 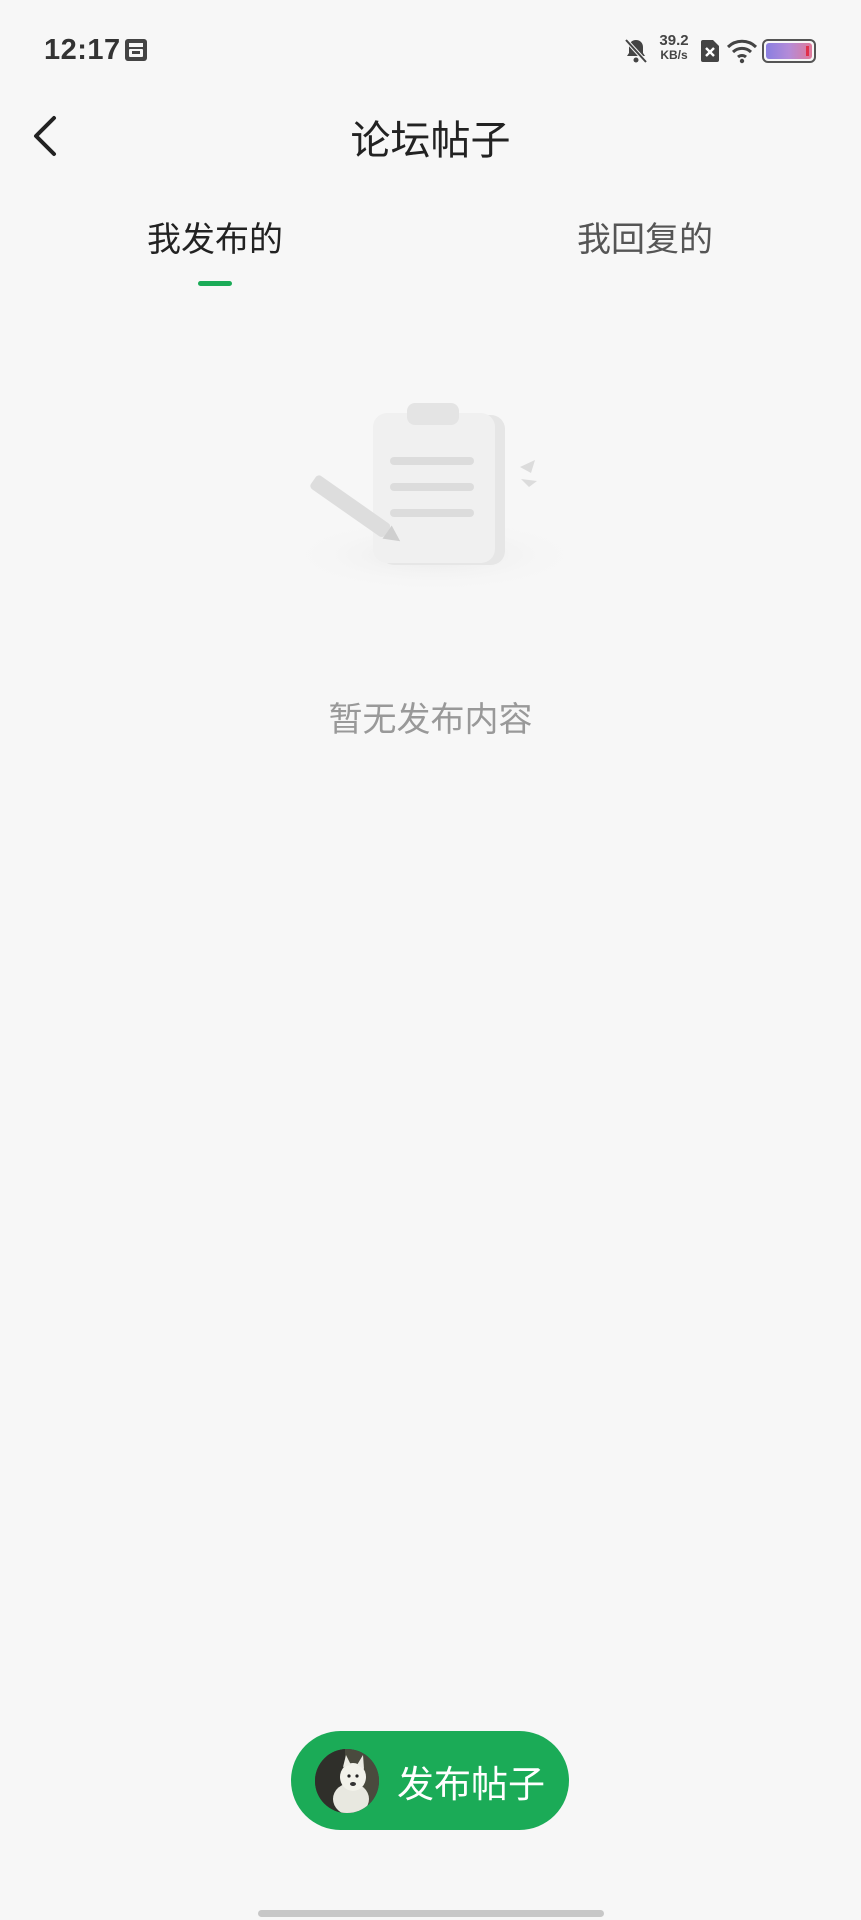 I want to click on clipboard-pen-icon, so click(x=435, y=498).